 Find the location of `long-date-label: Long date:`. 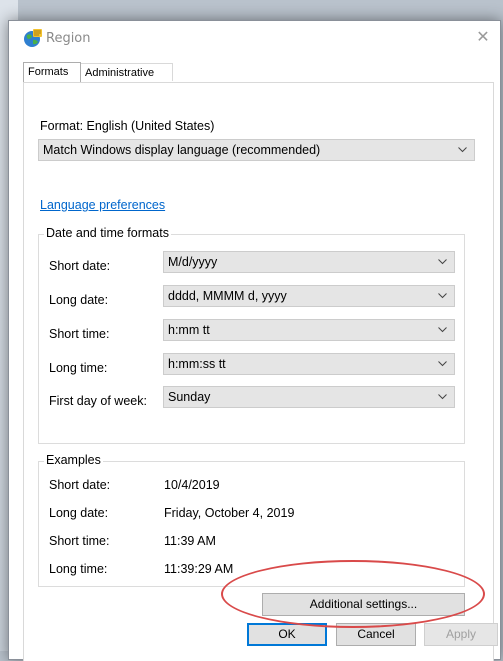

long-date-label: Long date: is located at coordinates (79, 300).